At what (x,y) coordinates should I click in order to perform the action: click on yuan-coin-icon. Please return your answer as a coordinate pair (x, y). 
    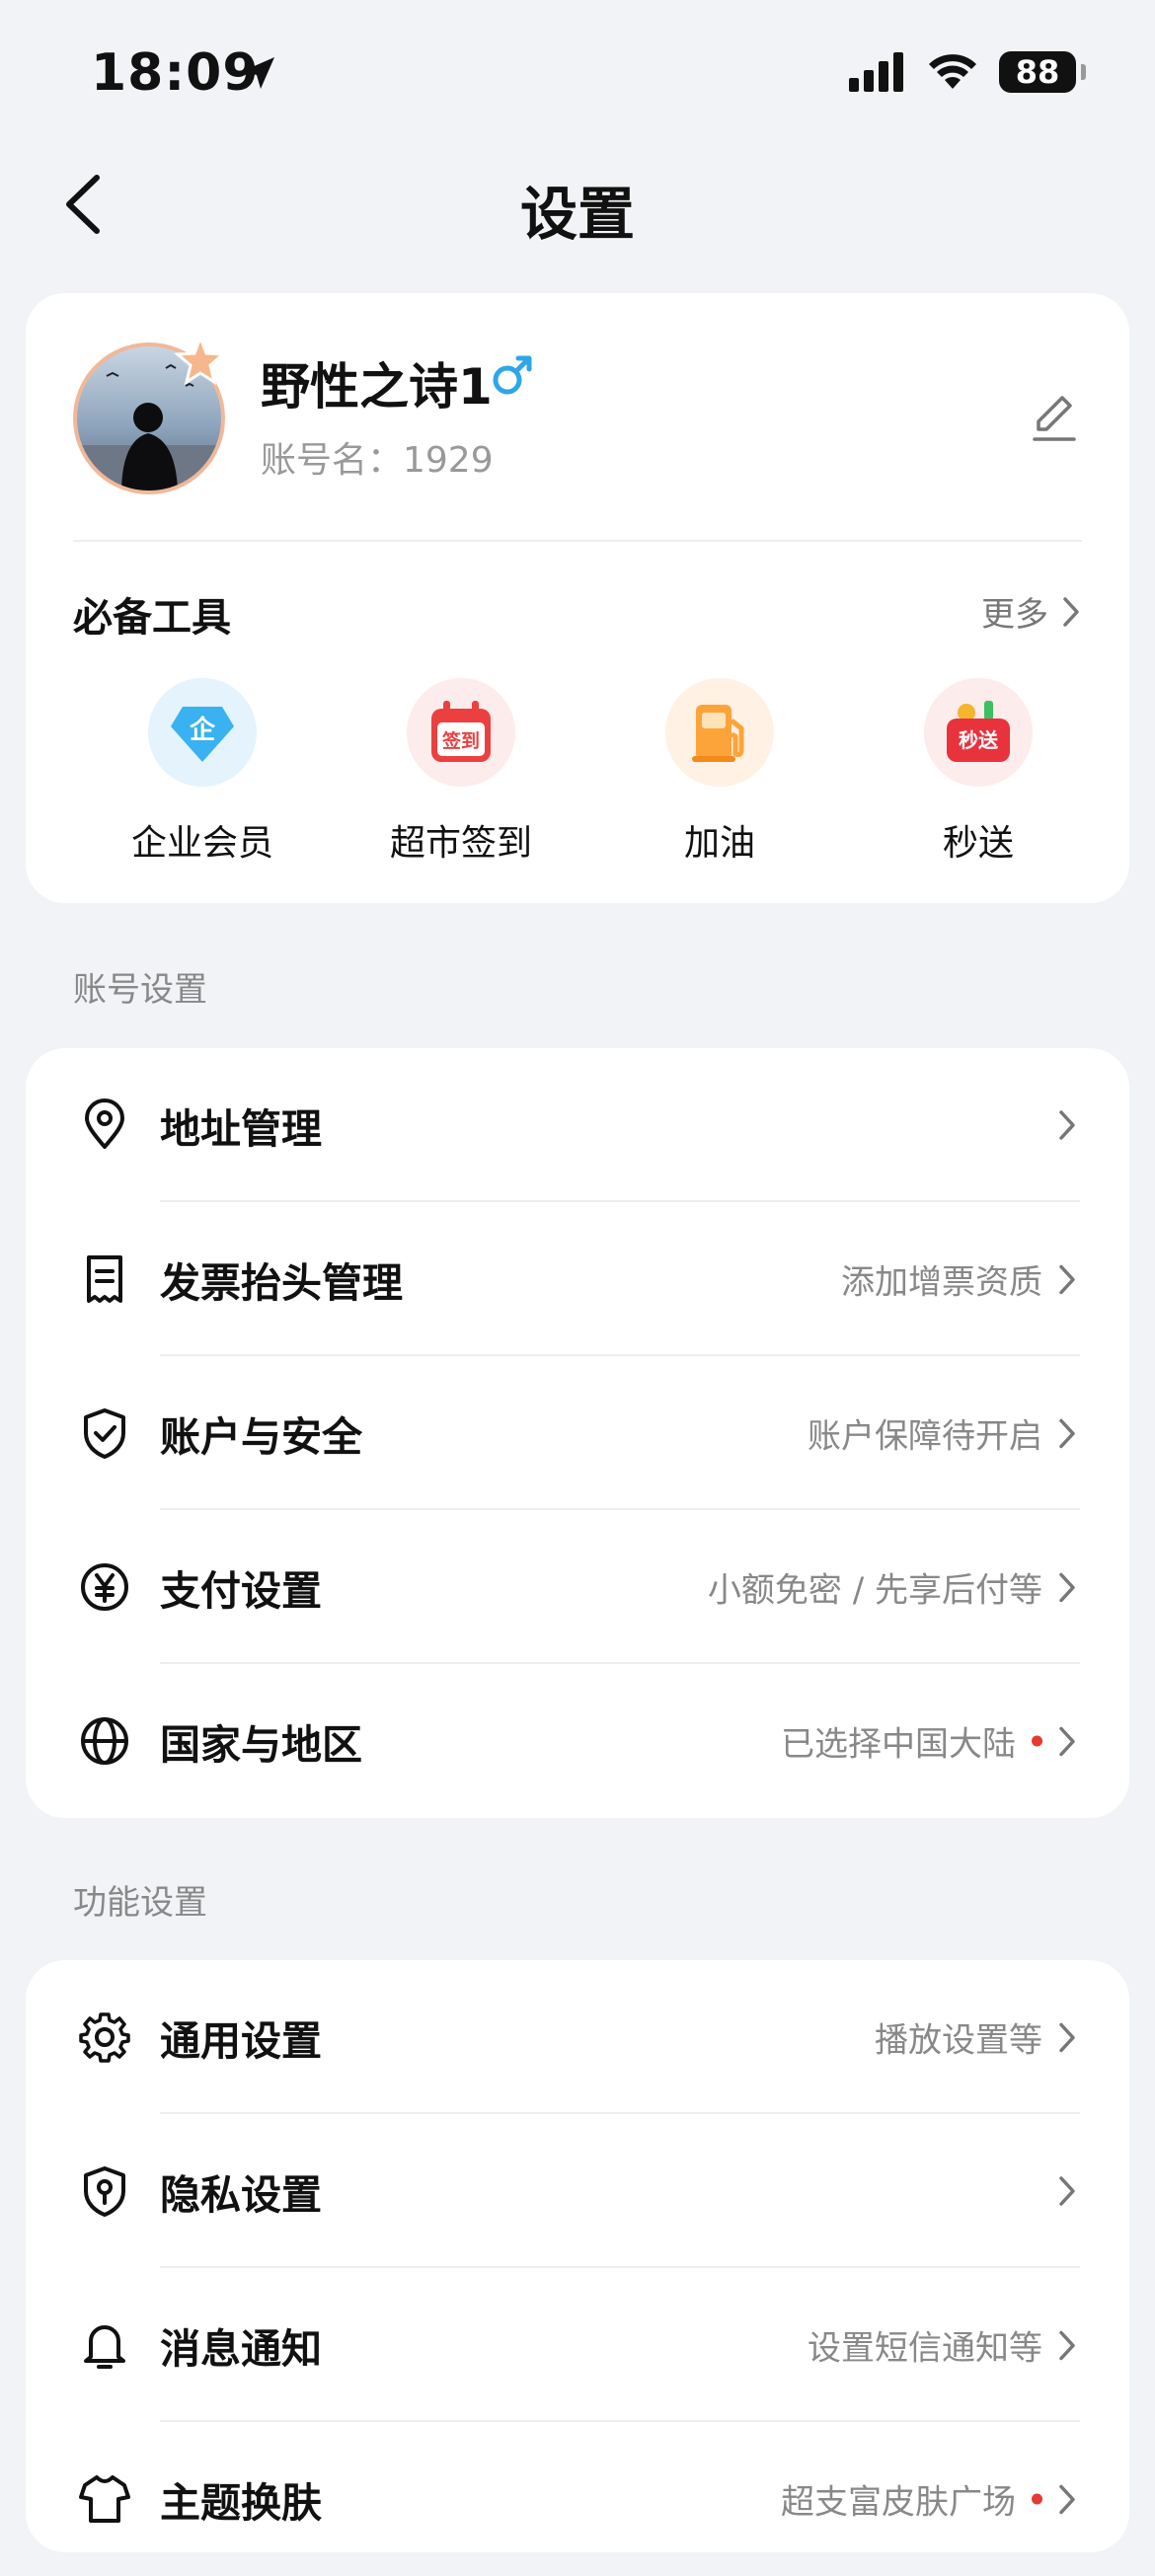
    Looking at the image, I should click on (104, 1587).